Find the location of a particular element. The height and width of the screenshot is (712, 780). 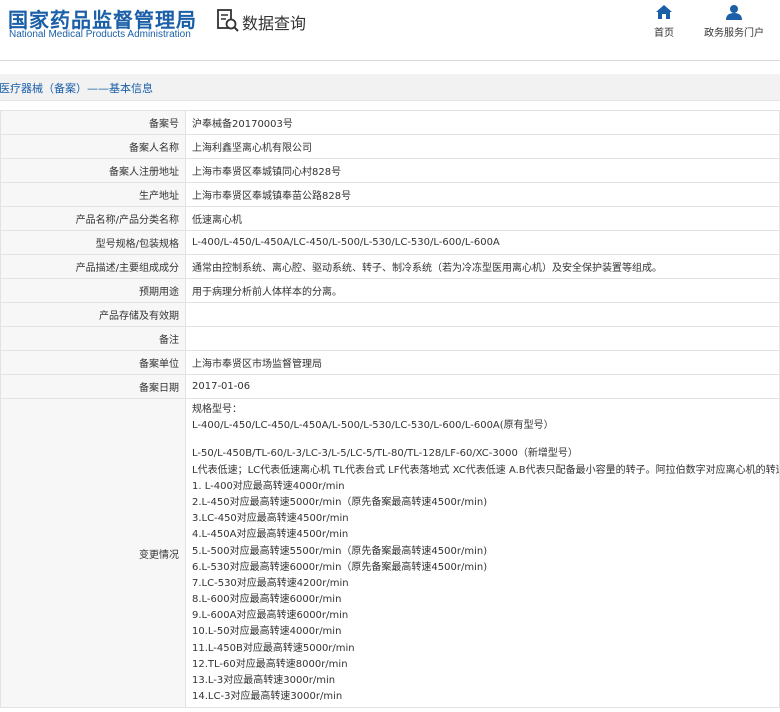

change-history-line: 1. L-400对应最高转速4000r/min is located at coordinates (268, 486).